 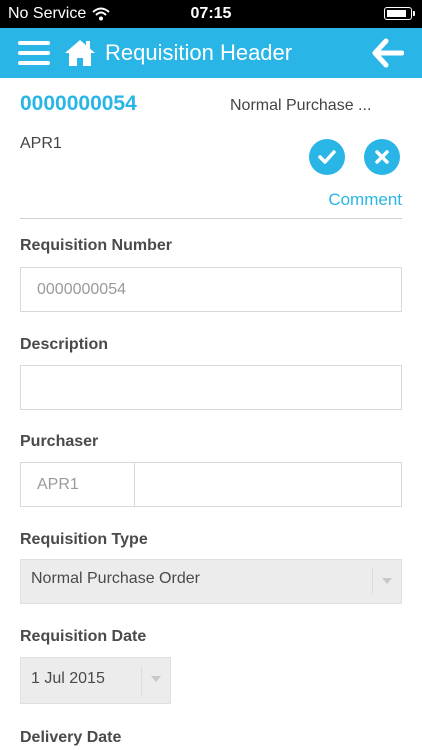 I want to click on approver-label: APR1, so click(x=41, y=143).